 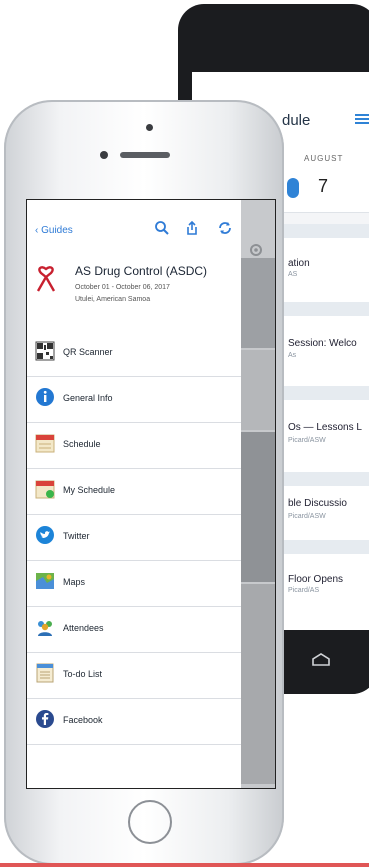 What do you see at coordinates (45, 582) in the screenshot?
I see `map-icon` at bounding box center [45, 582].